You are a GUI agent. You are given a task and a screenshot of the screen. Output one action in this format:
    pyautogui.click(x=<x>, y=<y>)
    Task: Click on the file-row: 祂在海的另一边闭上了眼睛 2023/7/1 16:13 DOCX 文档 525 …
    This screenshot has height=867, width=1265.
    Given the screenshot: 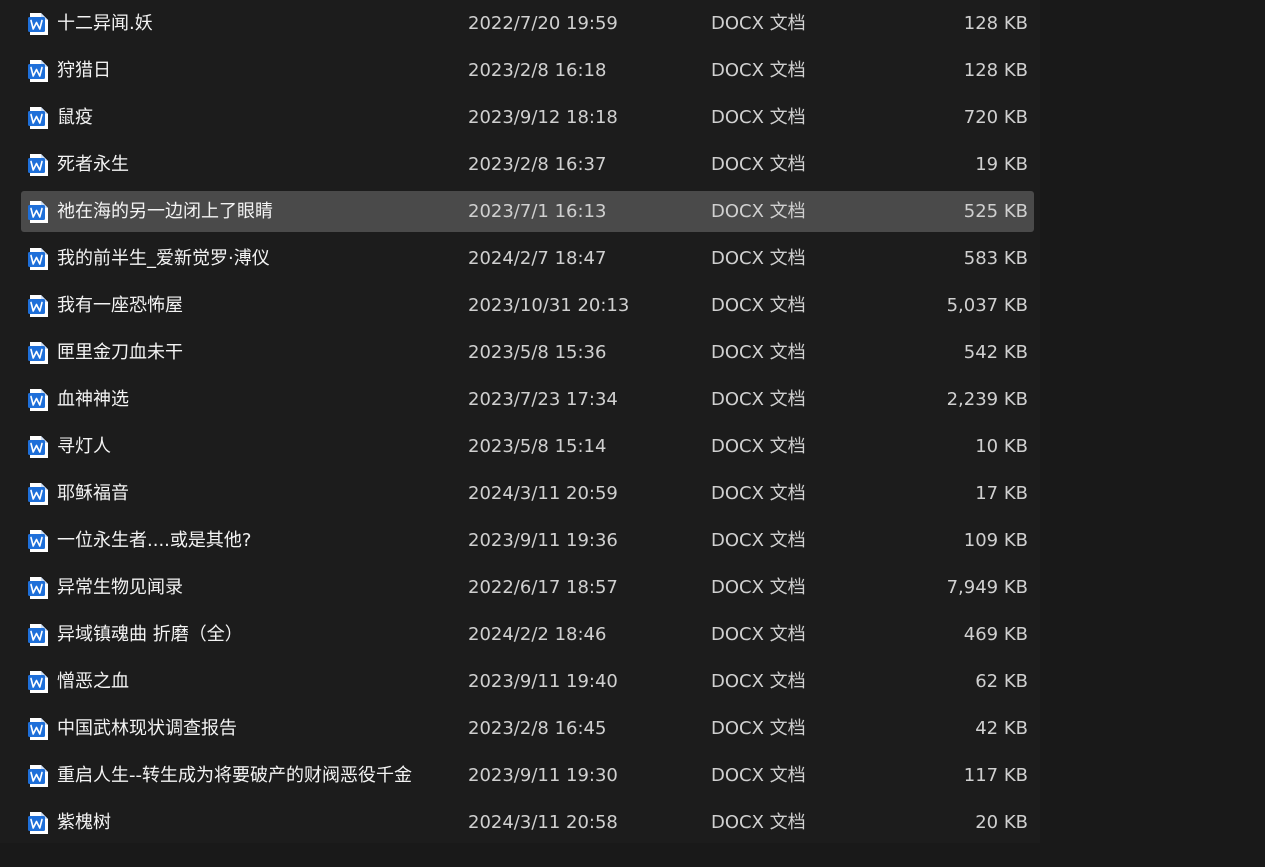 What is the action you would take?
    pyautogui.click(x=527, y=211)
    